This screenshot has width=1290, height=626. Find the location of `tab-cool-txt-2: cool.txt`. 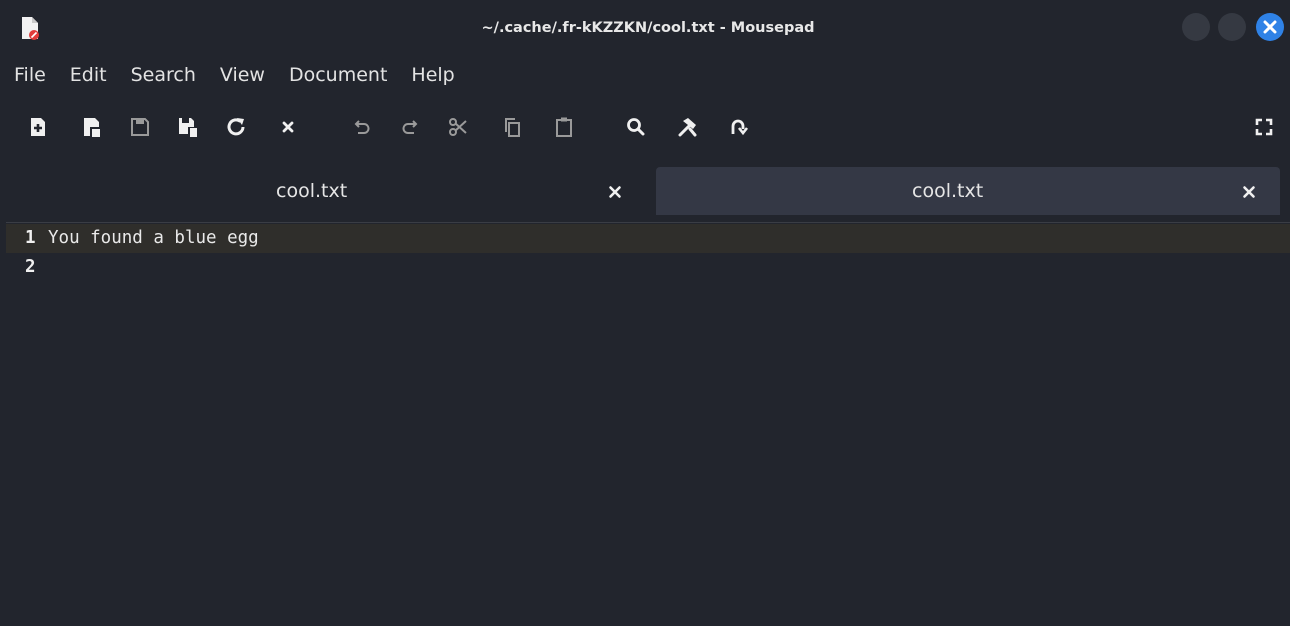

tab-cool-txt-2: cool.txt is located at coordinates (968, 191).